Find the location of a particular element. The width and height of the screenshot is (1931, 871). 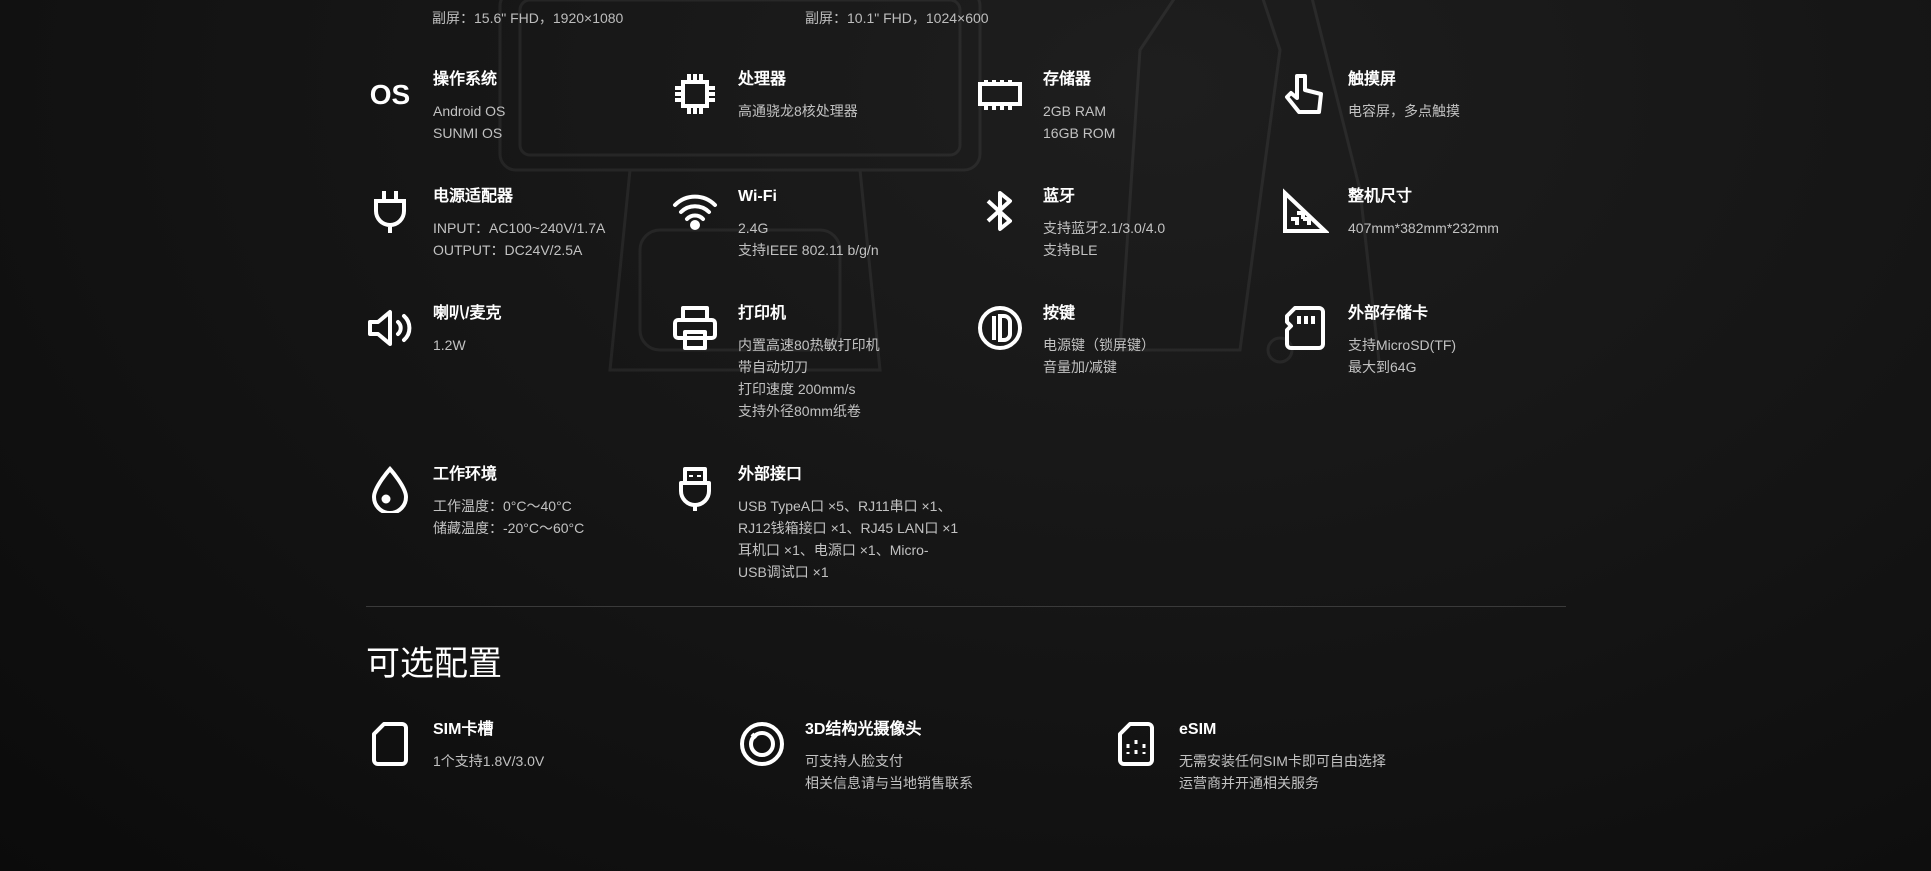

secondary-screen-spec-1: 副屏：15.6" FHD，1920×1080 is located at coordinates (528, 18).